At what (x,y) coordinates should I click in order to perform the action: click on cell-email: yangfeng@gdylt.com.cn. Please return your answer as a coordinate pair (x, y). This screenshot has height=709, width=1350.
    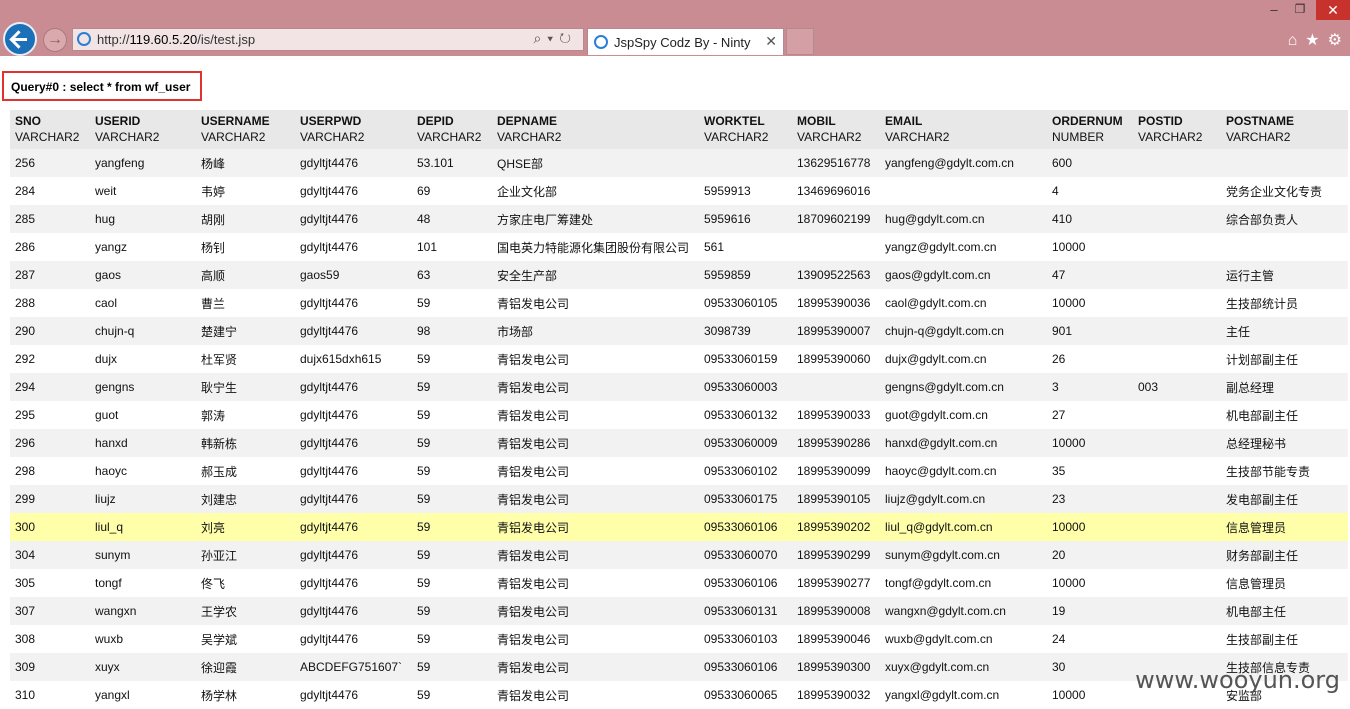
    Looking at the image, I should click on (963, 163).